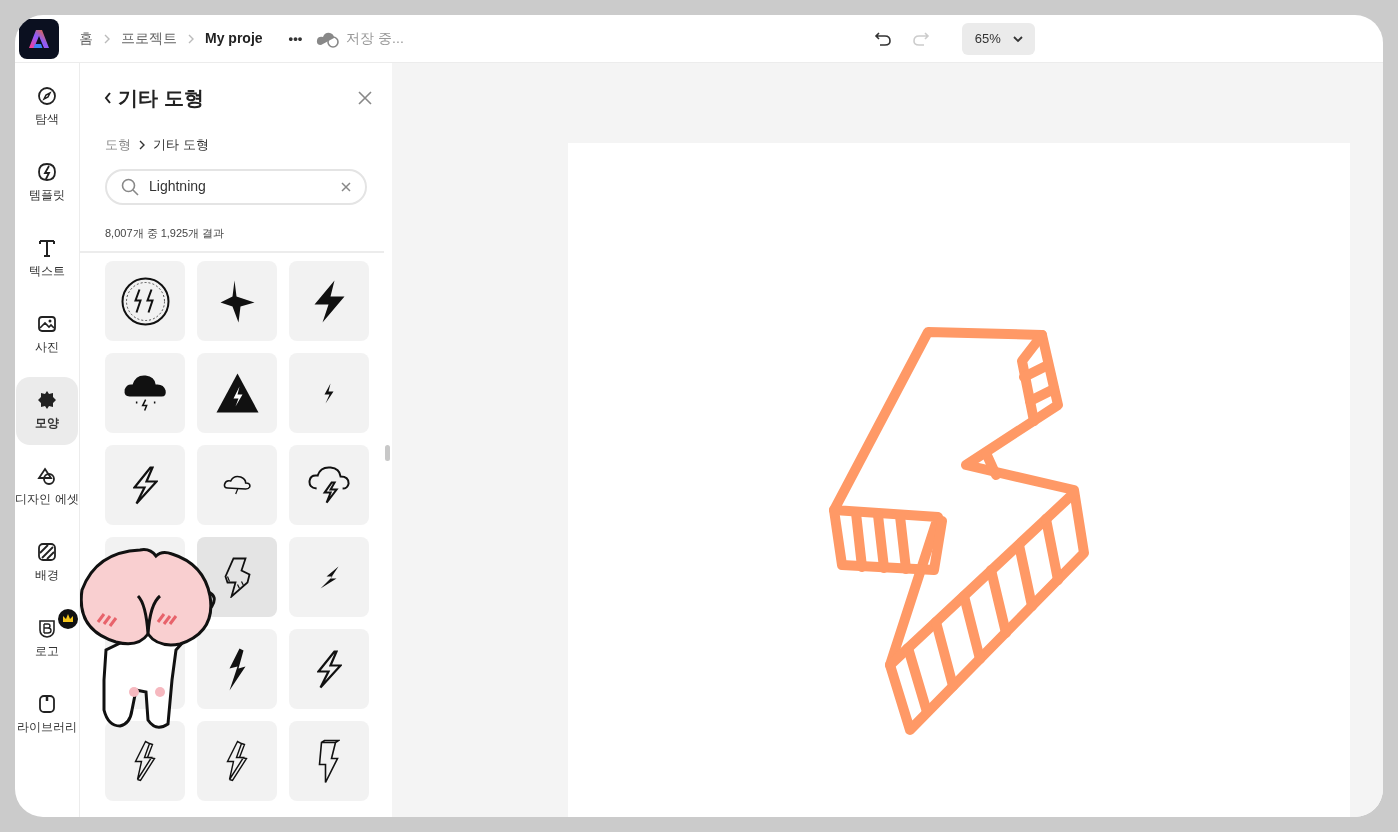 Image resolution: width=1398 pixels, height=832 pixels. I want to click on more-button: •••, so click(295, 38).